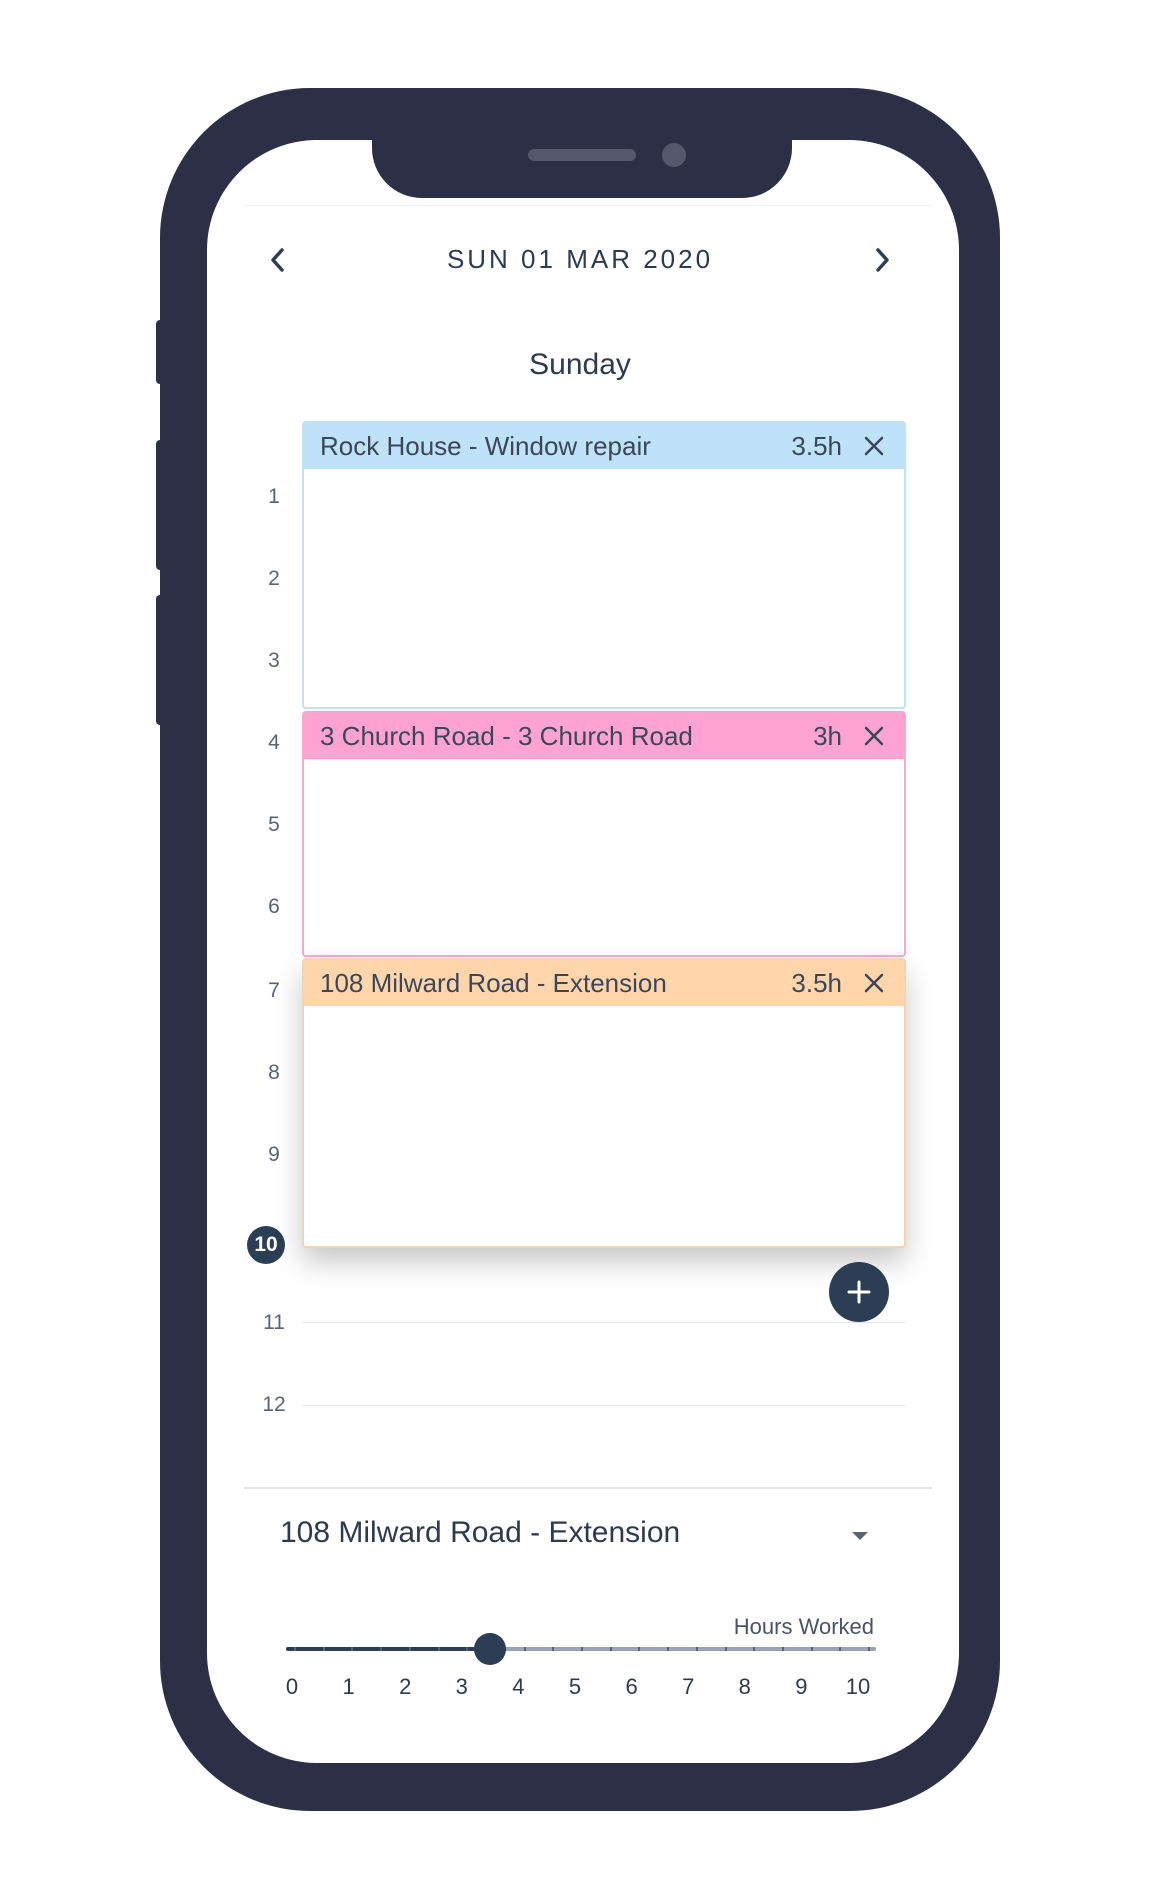 This screenshot has width=1161, height=1898. I want to click on next-day-button, so click(882, 260).